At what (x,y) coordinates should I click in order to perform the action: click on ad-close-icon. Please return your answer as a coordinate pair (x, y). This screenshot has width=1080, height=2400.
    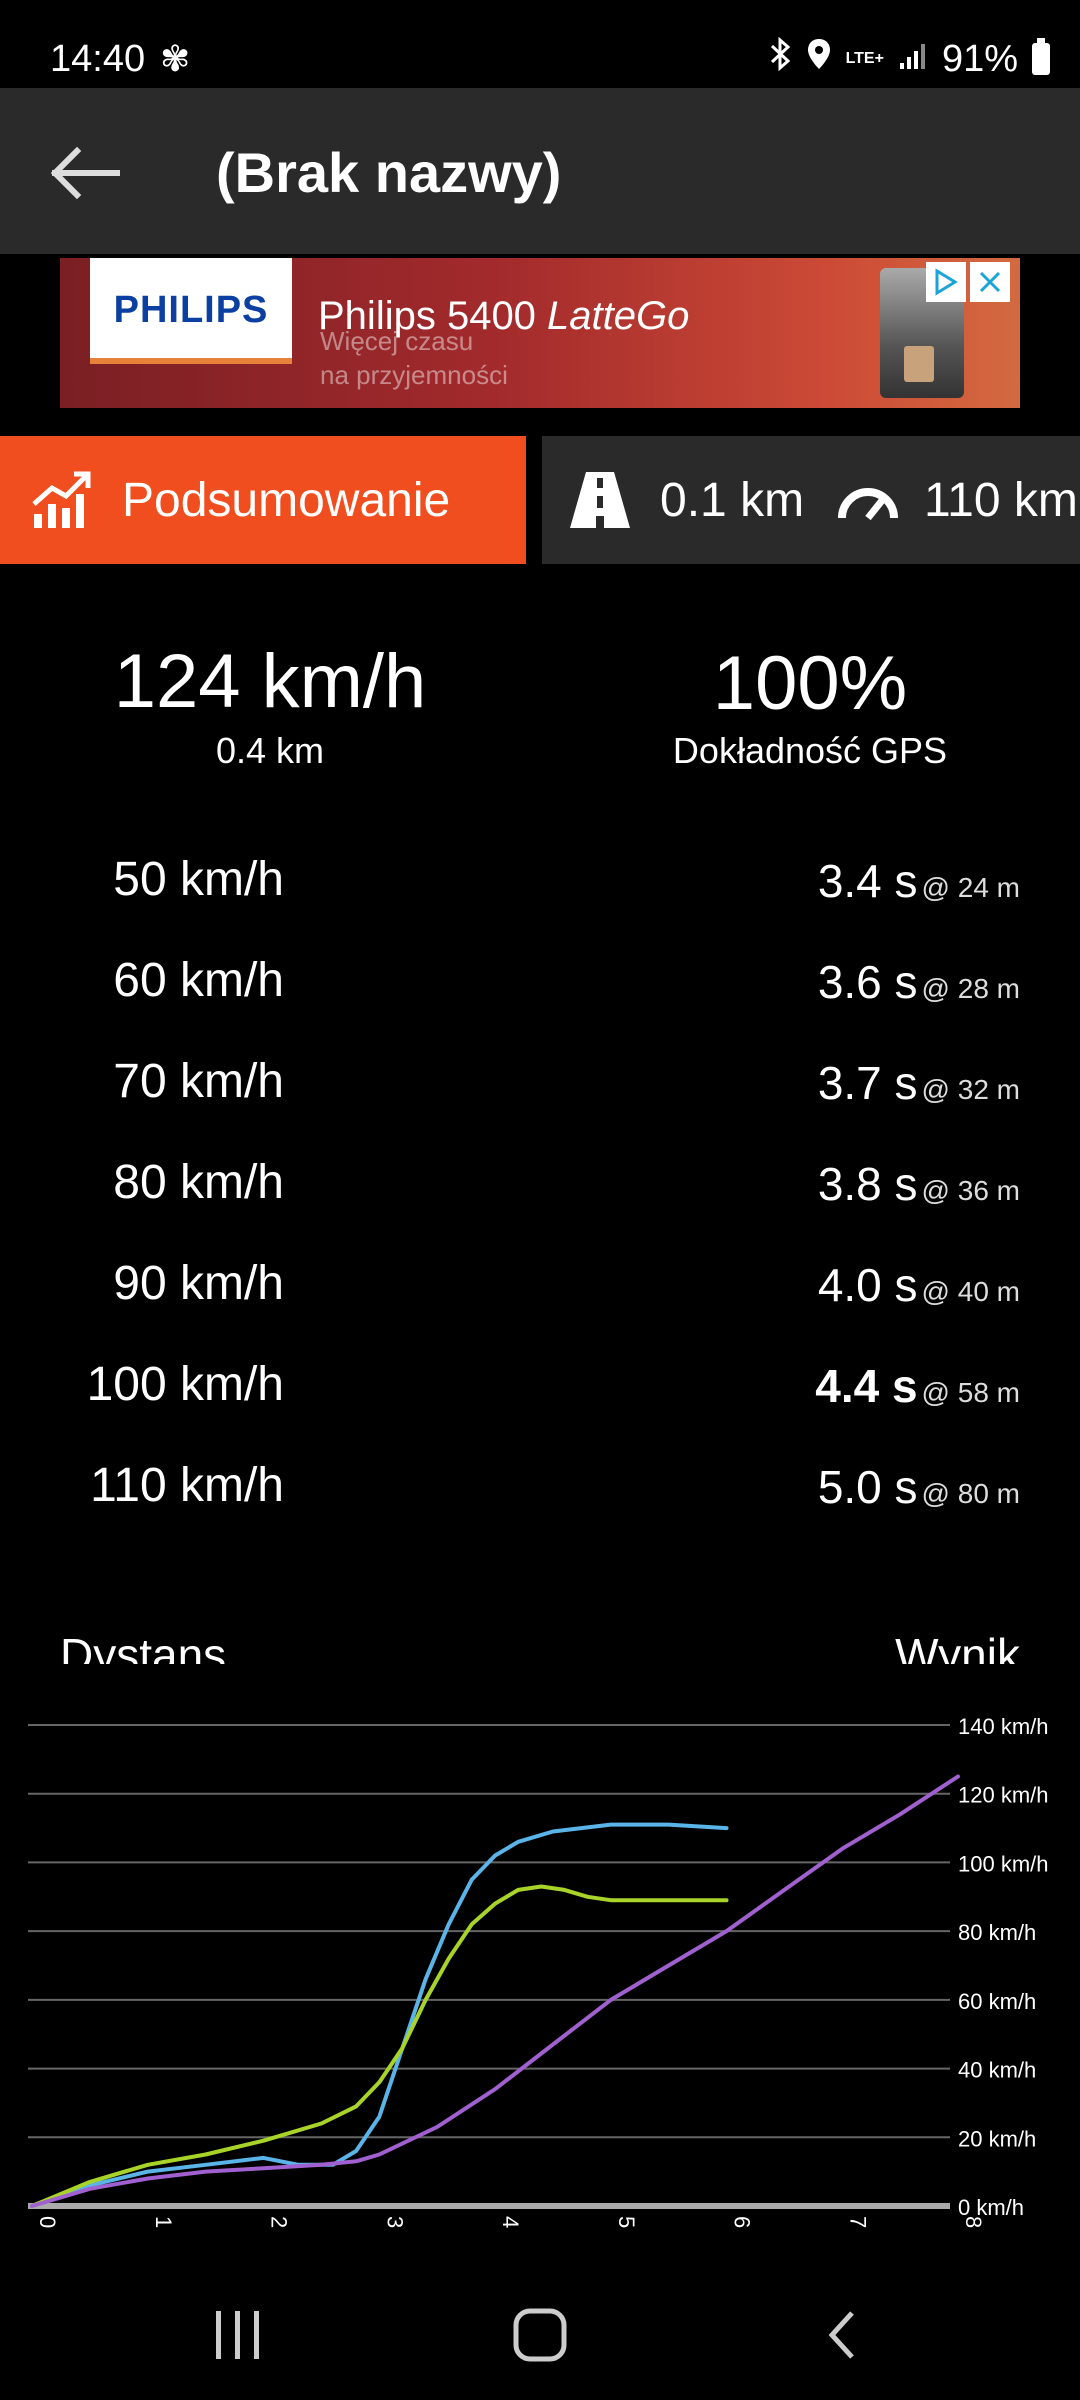
    Looking at the image, I should click on (990, 282).